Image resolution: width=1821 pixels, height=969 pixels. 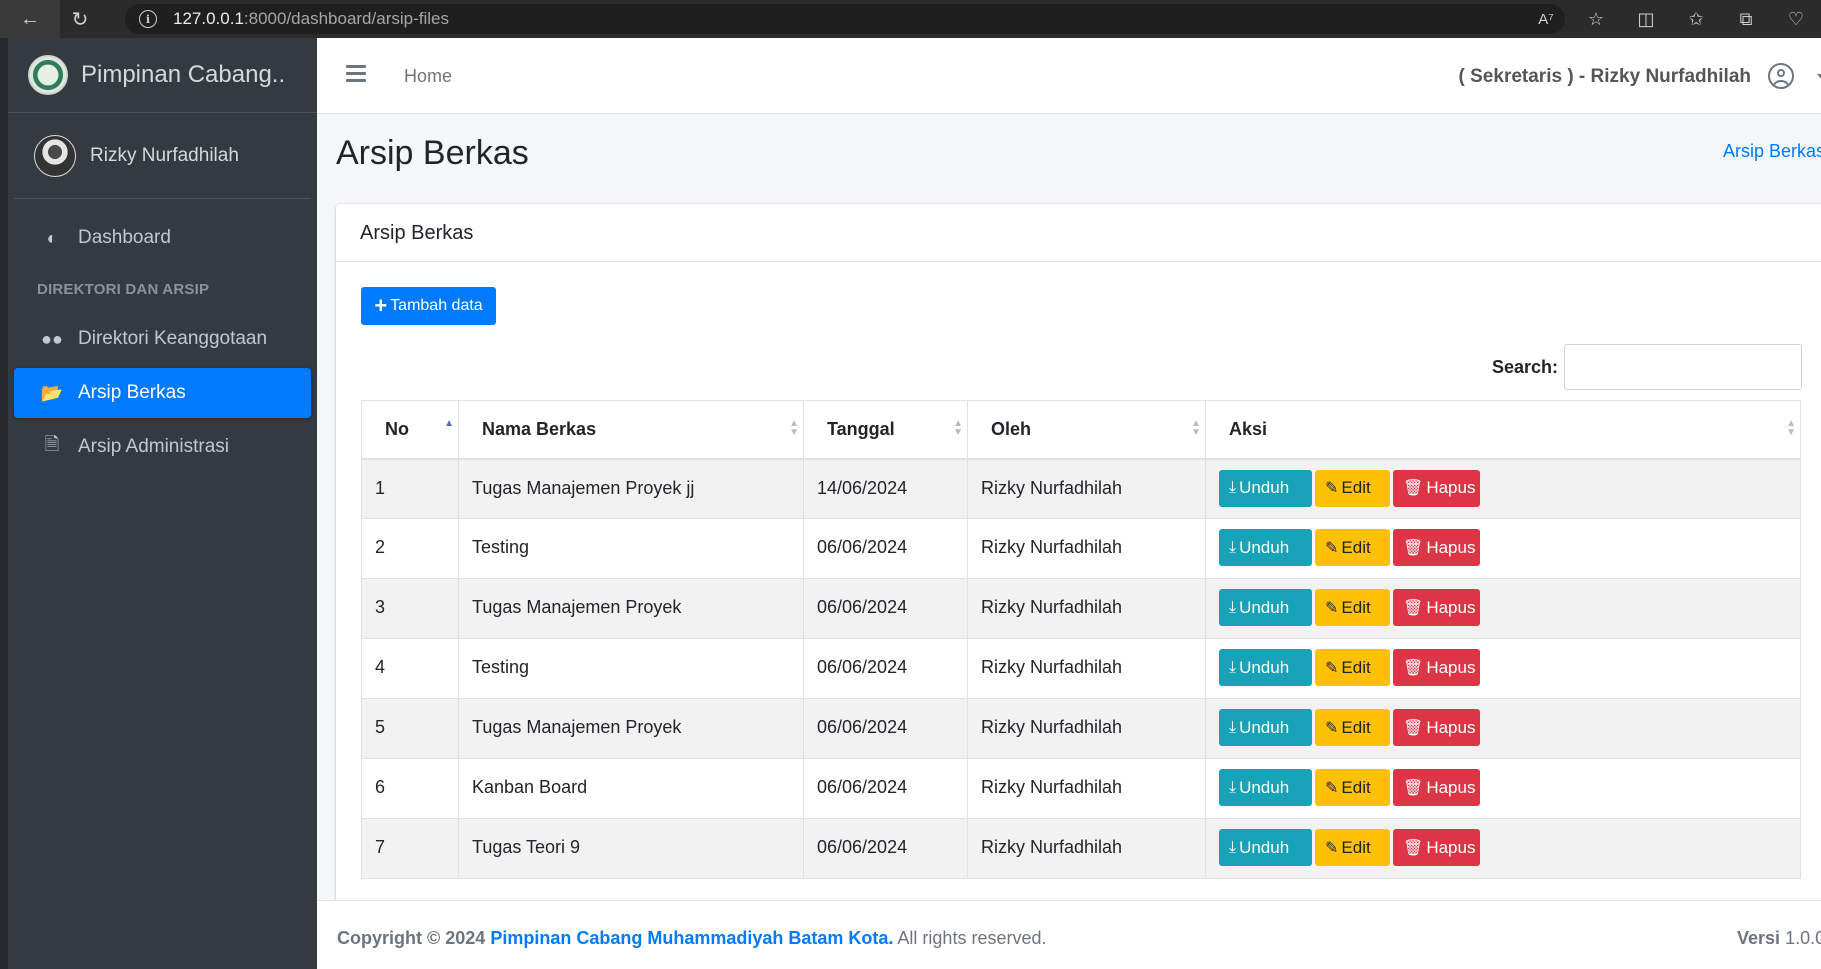 What do you see at coordinates (52, 338) in the screenshot?
I see `users-icon: ●●` at bounding box center [52, 338].